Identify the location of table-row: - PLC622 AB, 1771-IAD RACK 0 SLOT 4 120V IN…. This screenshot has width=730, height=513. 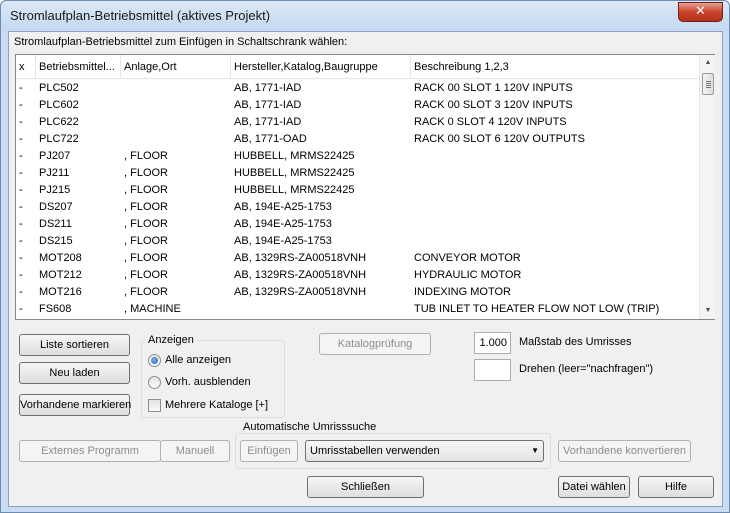
(357, 122).